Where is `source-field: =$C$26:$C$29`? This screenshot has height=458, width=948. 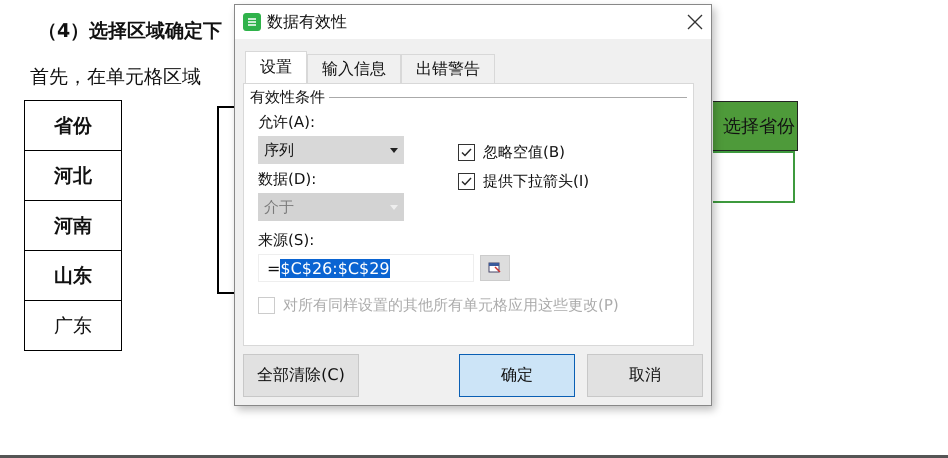
source-field: =$C$26:$C$29 is located at coordinates (366, 268).